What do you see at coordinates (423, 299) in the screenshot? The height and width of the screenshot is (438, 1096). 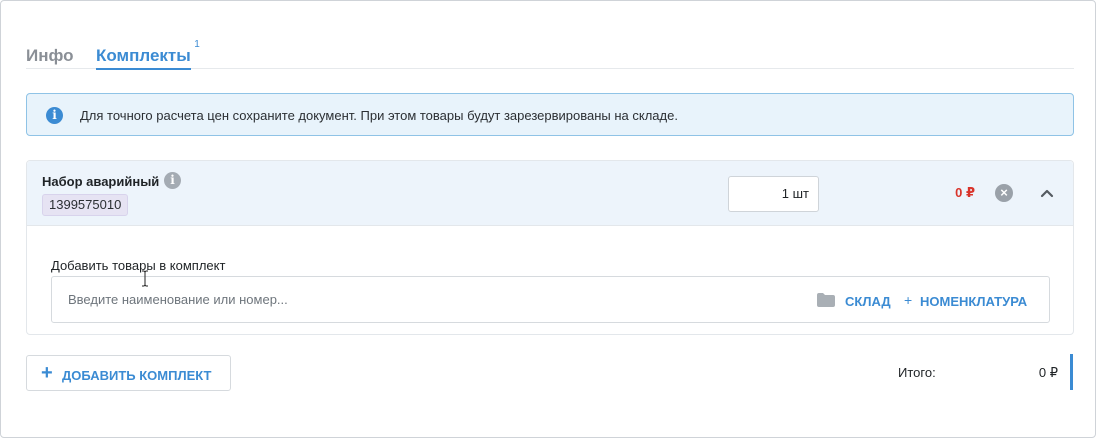 I see `item-search-input` at bounding box center [423, 299].